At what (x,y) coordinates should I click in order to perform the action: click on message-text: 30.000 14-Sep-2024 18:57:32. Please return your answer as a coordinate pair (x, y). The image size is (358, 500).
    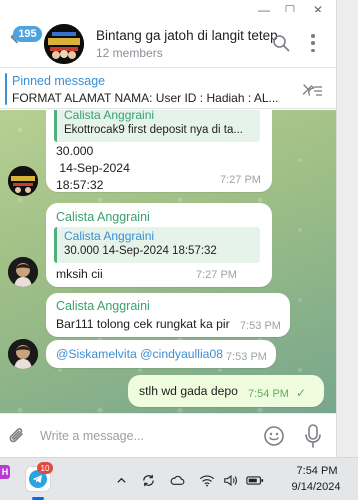
    Looking at the image, I should click on (93, 168).